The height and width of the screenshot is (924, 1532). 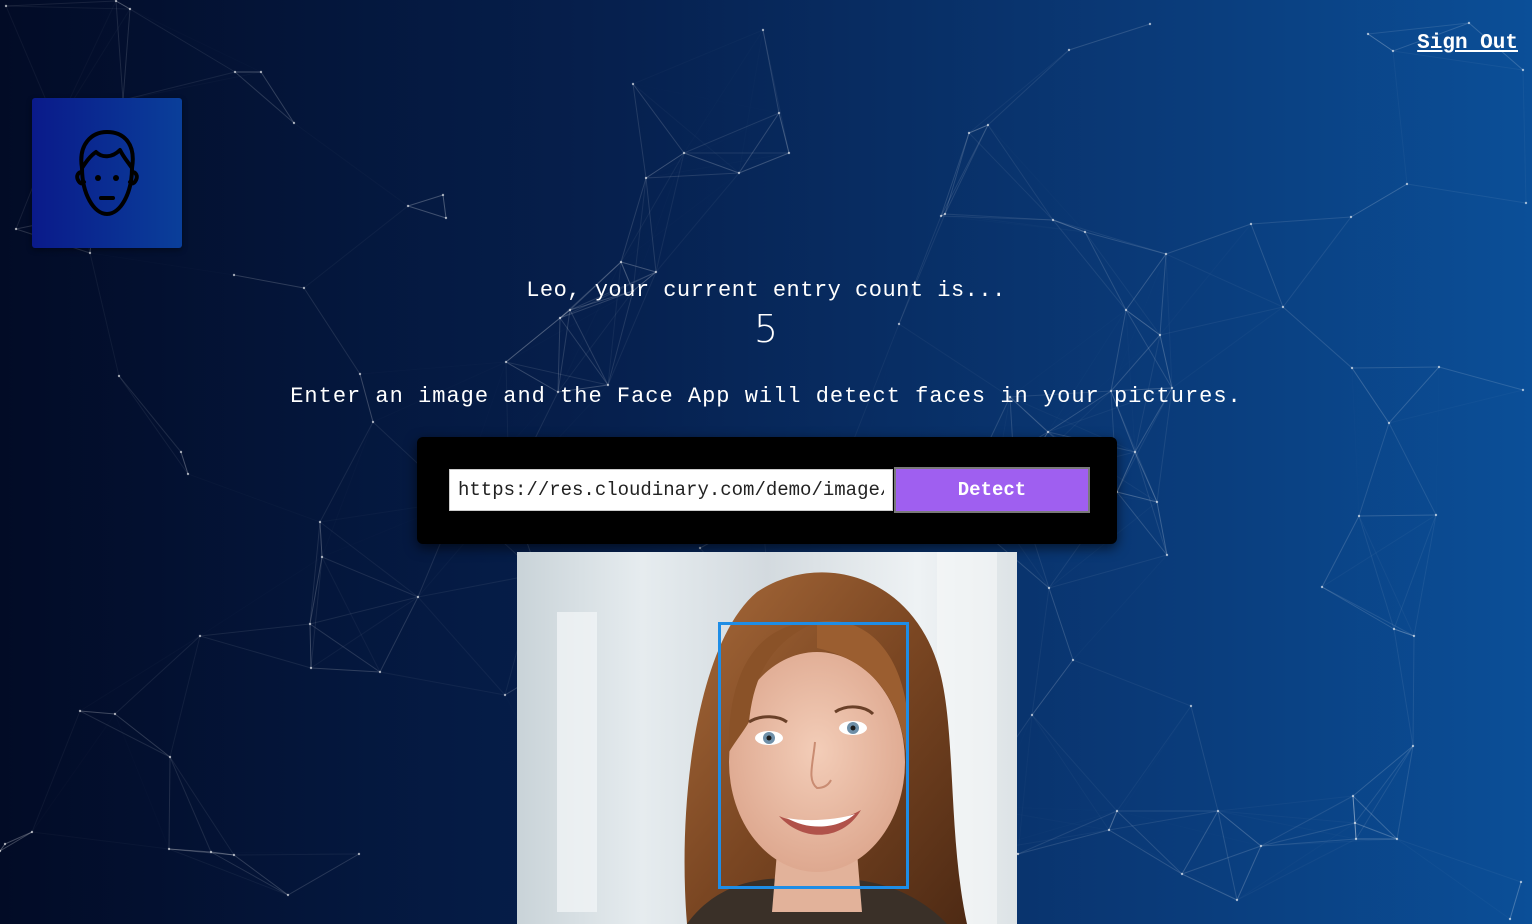 I want to click on result-image, so click(x=767, y=738).